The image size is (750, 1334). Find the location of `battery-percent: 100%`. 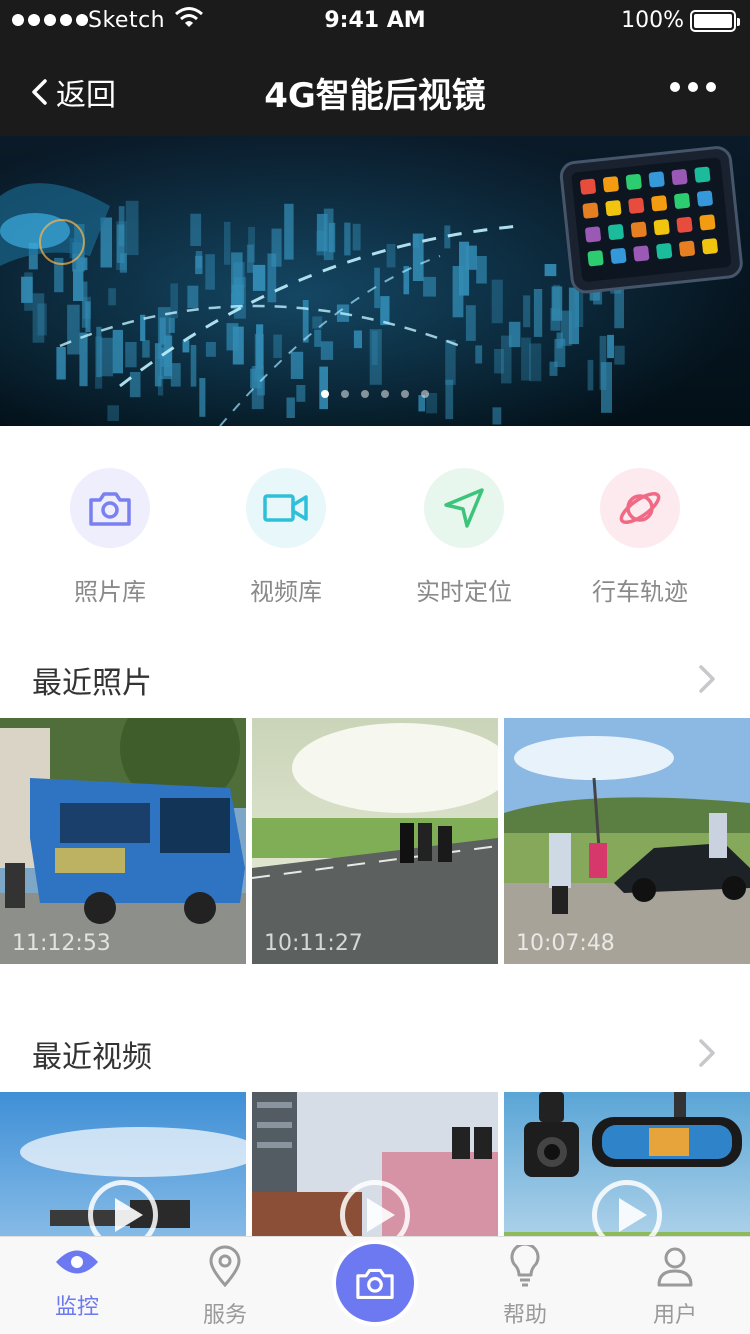

battery-percent: 100% is located at coordinates (652, 20).